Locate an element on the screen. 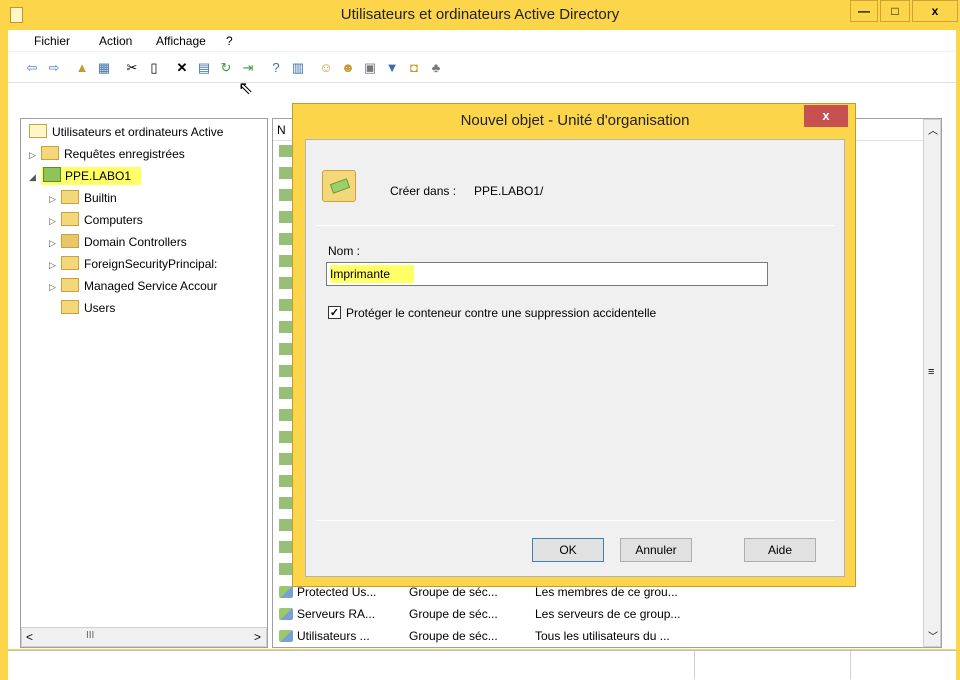 This screenshot has width=960, height=680. menu-affichage: Affichage is located at coordinates (181, 41).